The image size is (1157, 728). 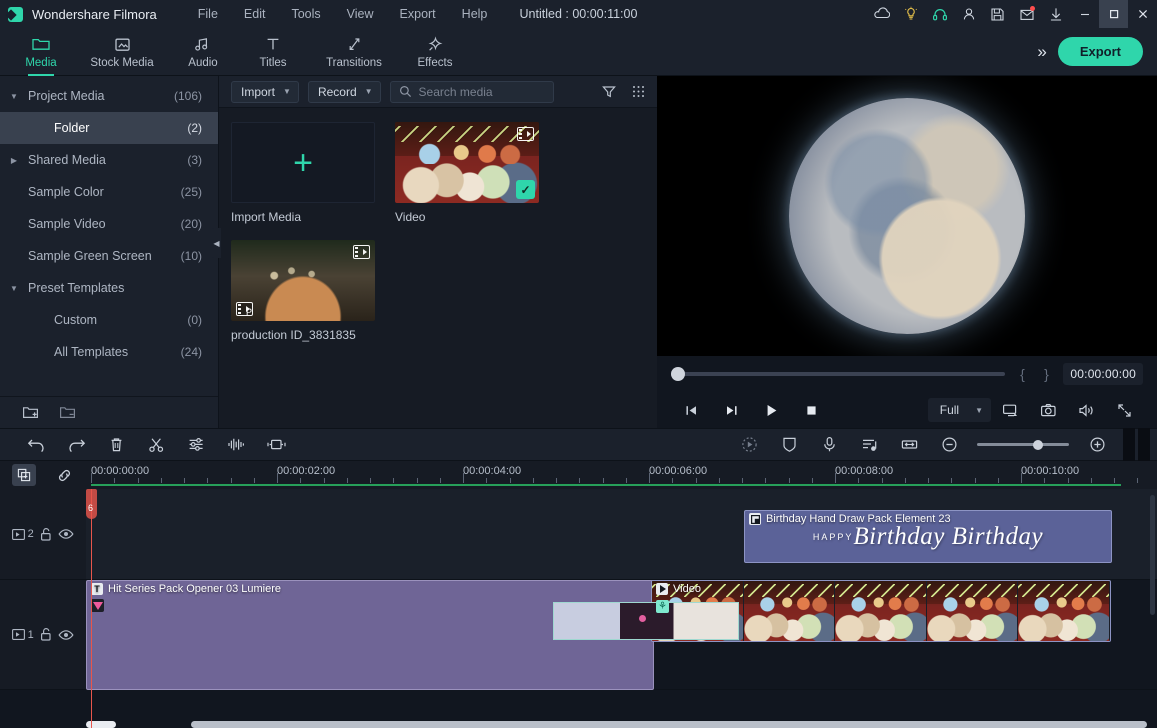 I want to click on sidebar-item-custom: Custom (0), so click(x=109, y=320).